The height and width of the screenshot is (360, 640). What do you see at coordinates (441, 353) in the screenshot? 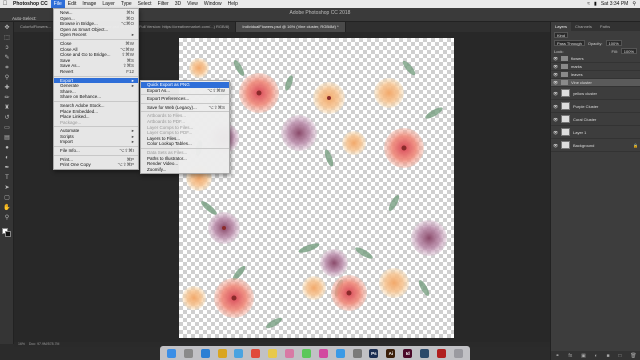
I see `acrobat-icon` at bounding box center [441, 353].